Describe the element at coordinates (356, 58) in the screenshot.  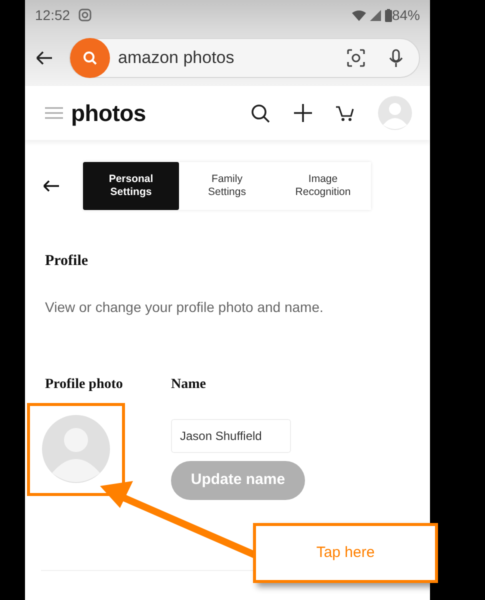
I see `camera-search-icon` at that location.